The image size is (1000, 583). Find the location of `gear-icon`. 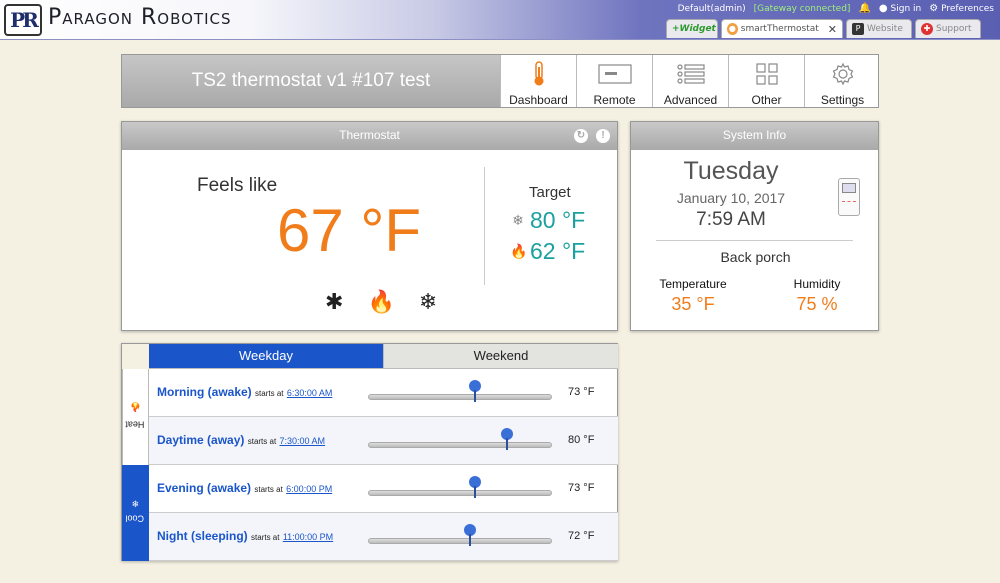

gear-icon is located at coordinates (842, 74).